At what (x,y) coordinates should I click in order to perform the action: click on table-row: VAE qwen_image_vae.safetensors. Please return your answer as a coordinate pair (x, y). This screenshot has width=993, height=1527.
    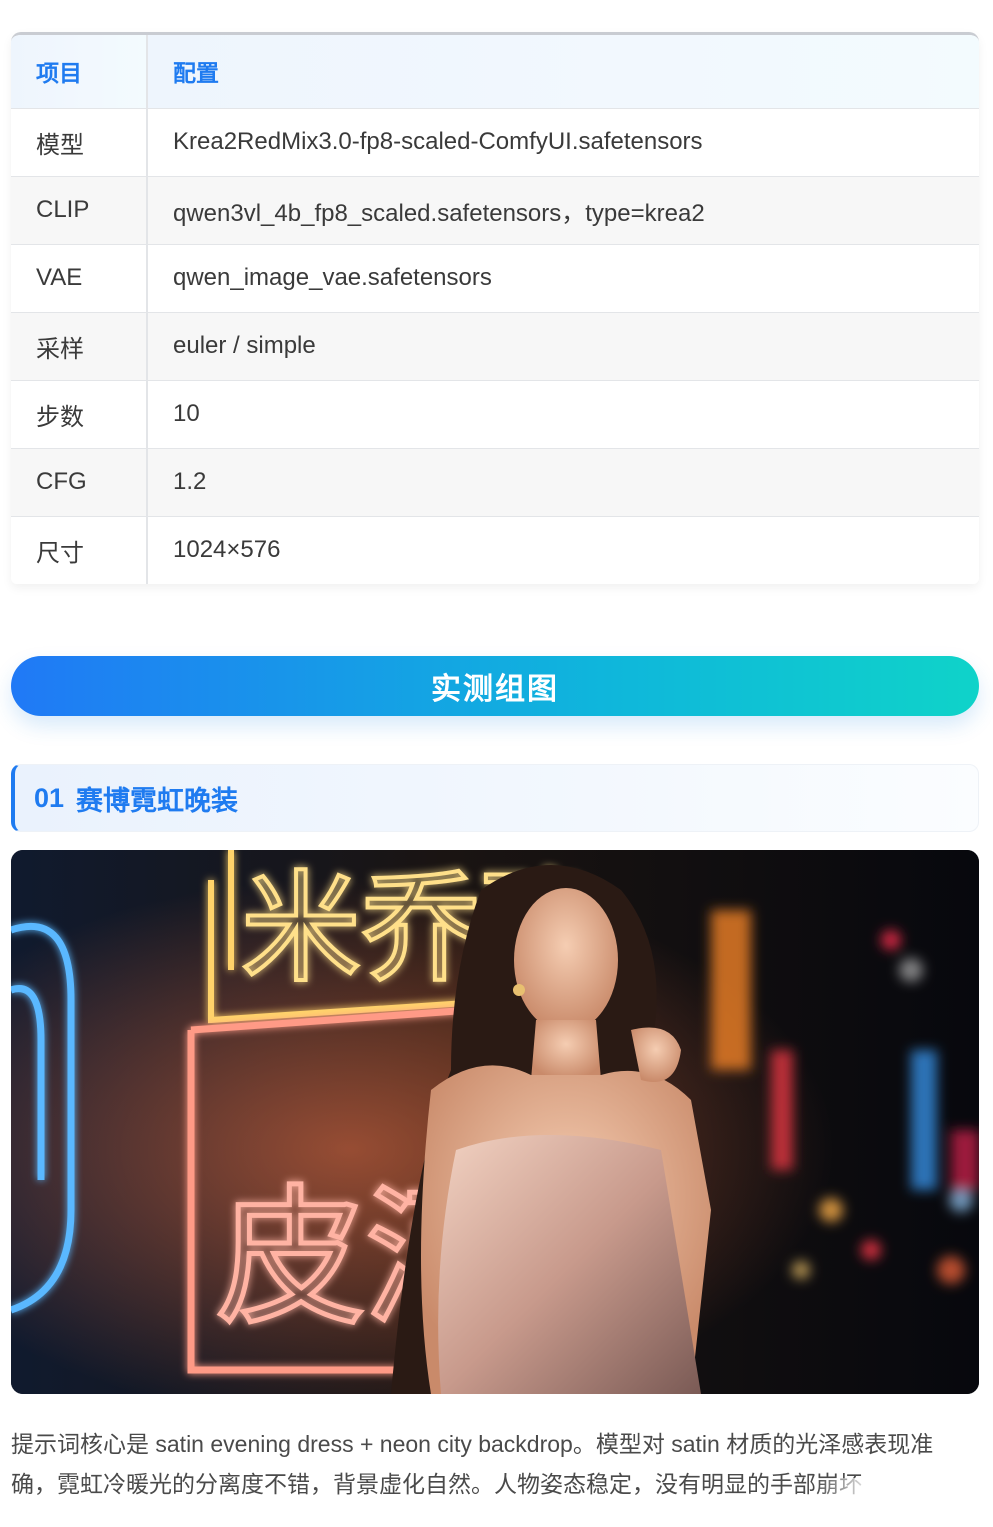
    Looking at the image, I should click on (495, 278).